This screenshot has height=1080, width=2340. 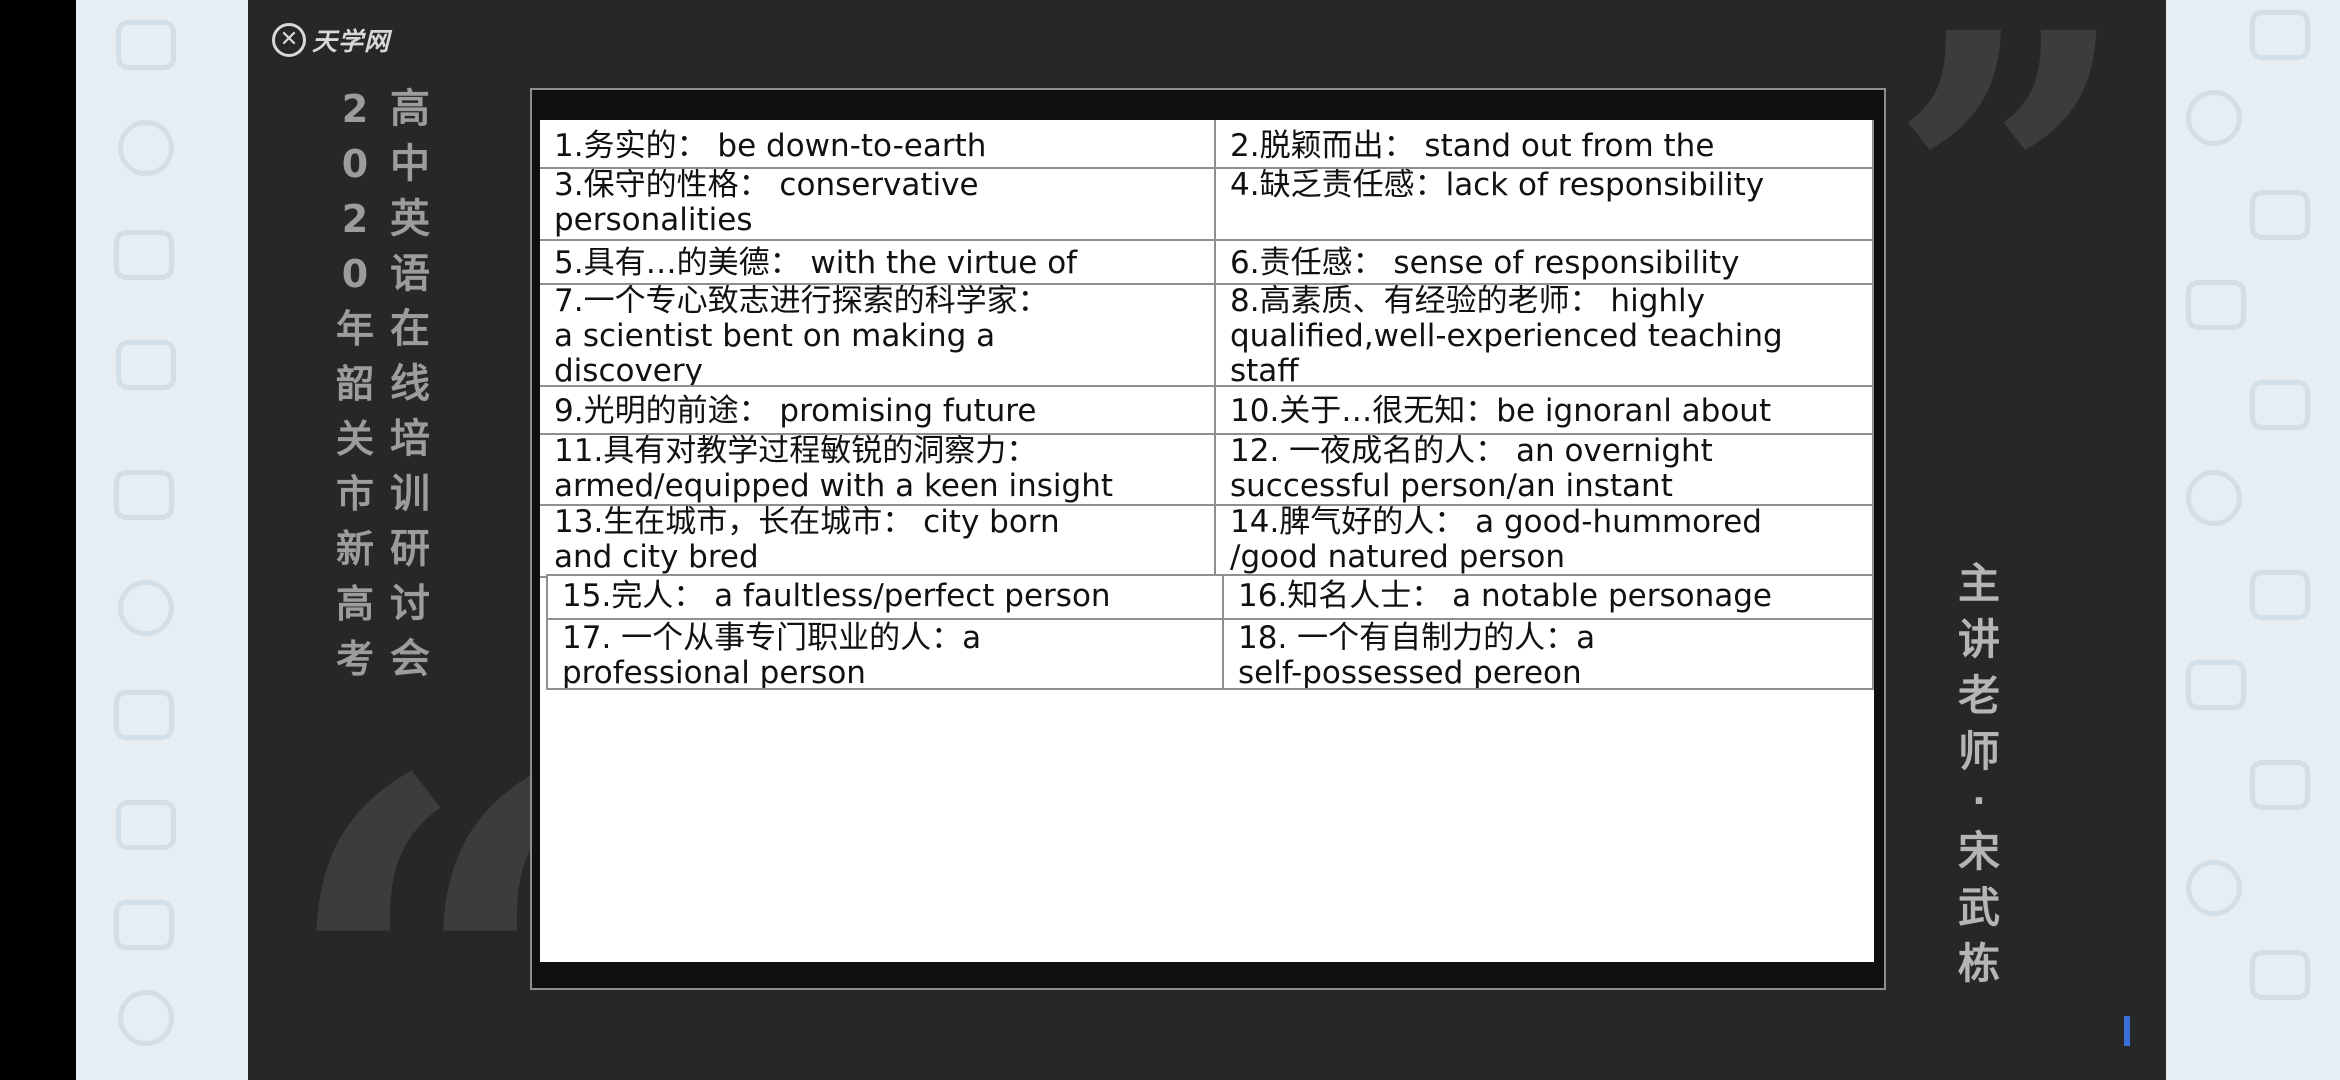 I want to click on vertical-char: 关, so click(x=354, y=439).